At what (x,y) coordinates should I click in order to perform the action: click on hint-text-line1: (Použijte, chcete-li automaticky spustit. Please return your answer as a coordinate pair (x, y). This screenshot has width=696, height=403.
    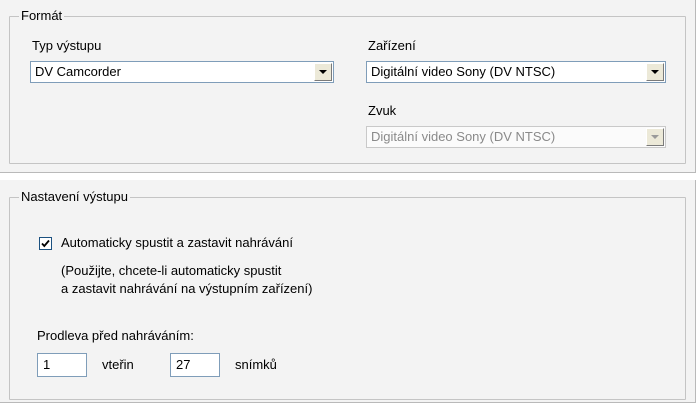
    Looking at the image, I should click on (171, 270).